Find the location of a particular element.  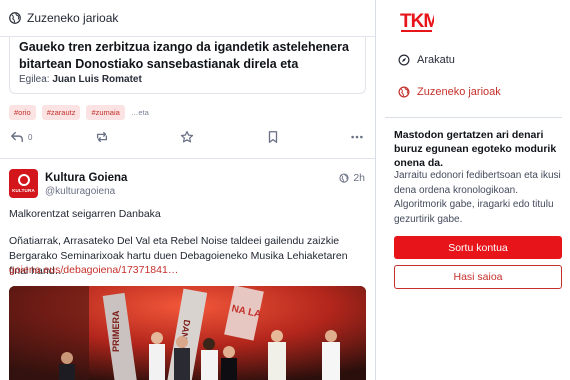

reply-count: 0 is located at coordinates (30, 137).